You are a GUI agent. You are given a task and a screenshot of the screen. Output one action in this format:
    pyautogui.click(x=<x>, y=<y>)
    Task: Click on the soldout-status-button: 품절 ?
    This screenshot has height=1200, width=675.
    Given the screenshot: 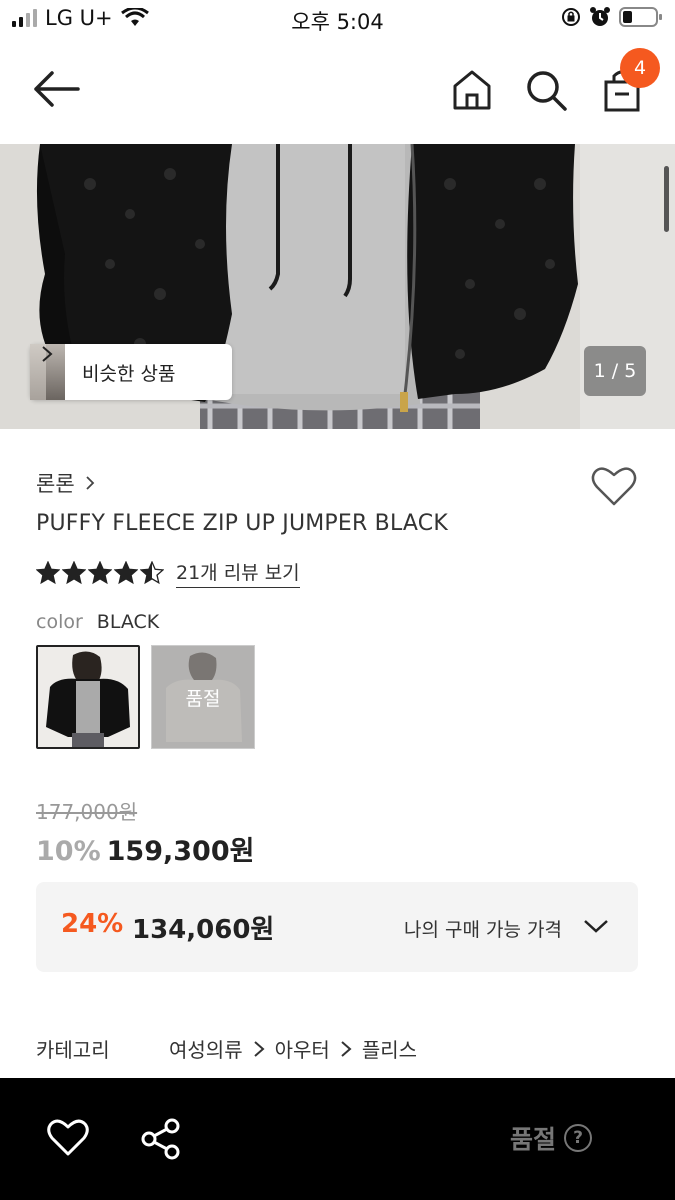 What is the action you would take?
    pyautogui.click(x=551, y=1138)
    